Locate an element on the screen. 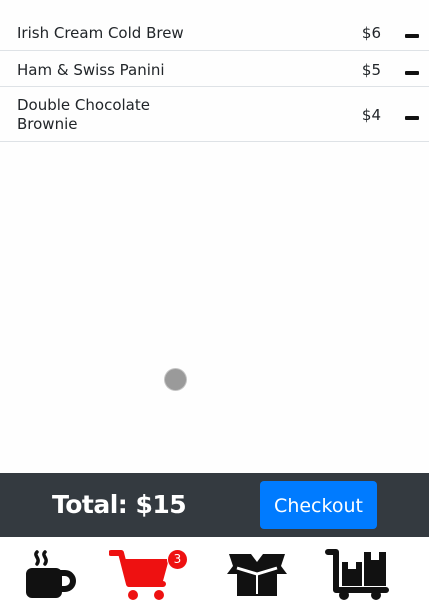 The width and height of the screenshot is (429, 611). cart-item-name: Ham & Swiss Panini is located at coordinates (91, 70).